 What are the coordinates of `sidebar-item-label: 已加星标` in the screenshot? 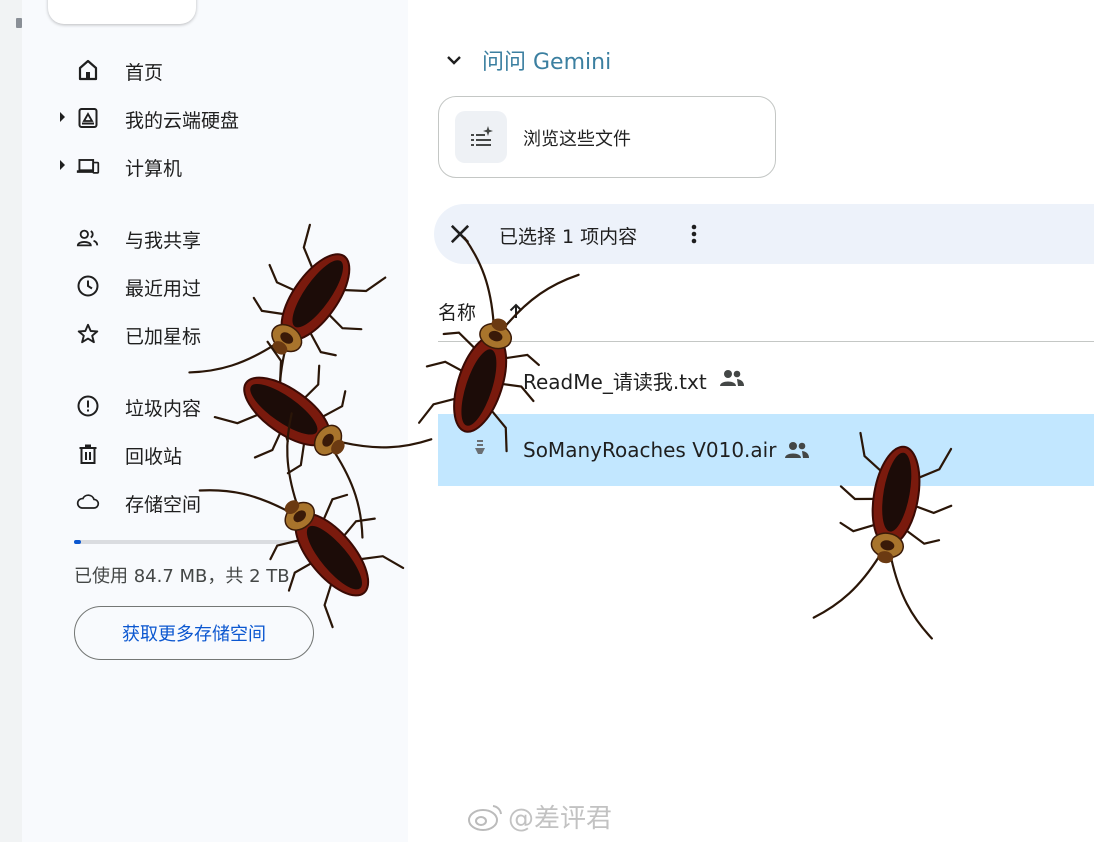 It's located at (163, 337).